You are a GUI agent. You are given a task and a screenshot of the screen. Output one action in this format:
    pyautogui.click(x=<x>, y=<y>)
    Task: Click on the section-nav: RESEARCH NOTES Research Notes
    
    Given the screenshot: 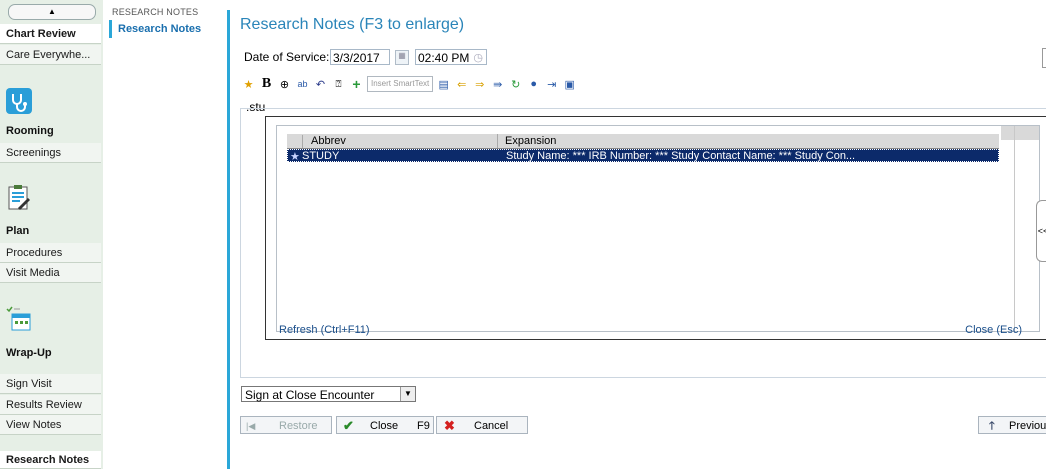 What is the action you would take?
    pyautogui.click(x=164, y=234)
    